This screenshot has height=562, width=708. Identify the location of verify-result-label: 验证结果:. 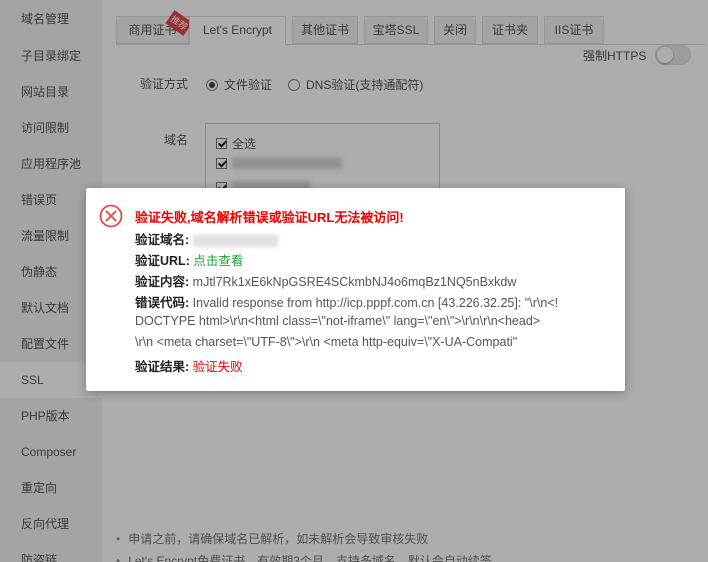
(162, 367).